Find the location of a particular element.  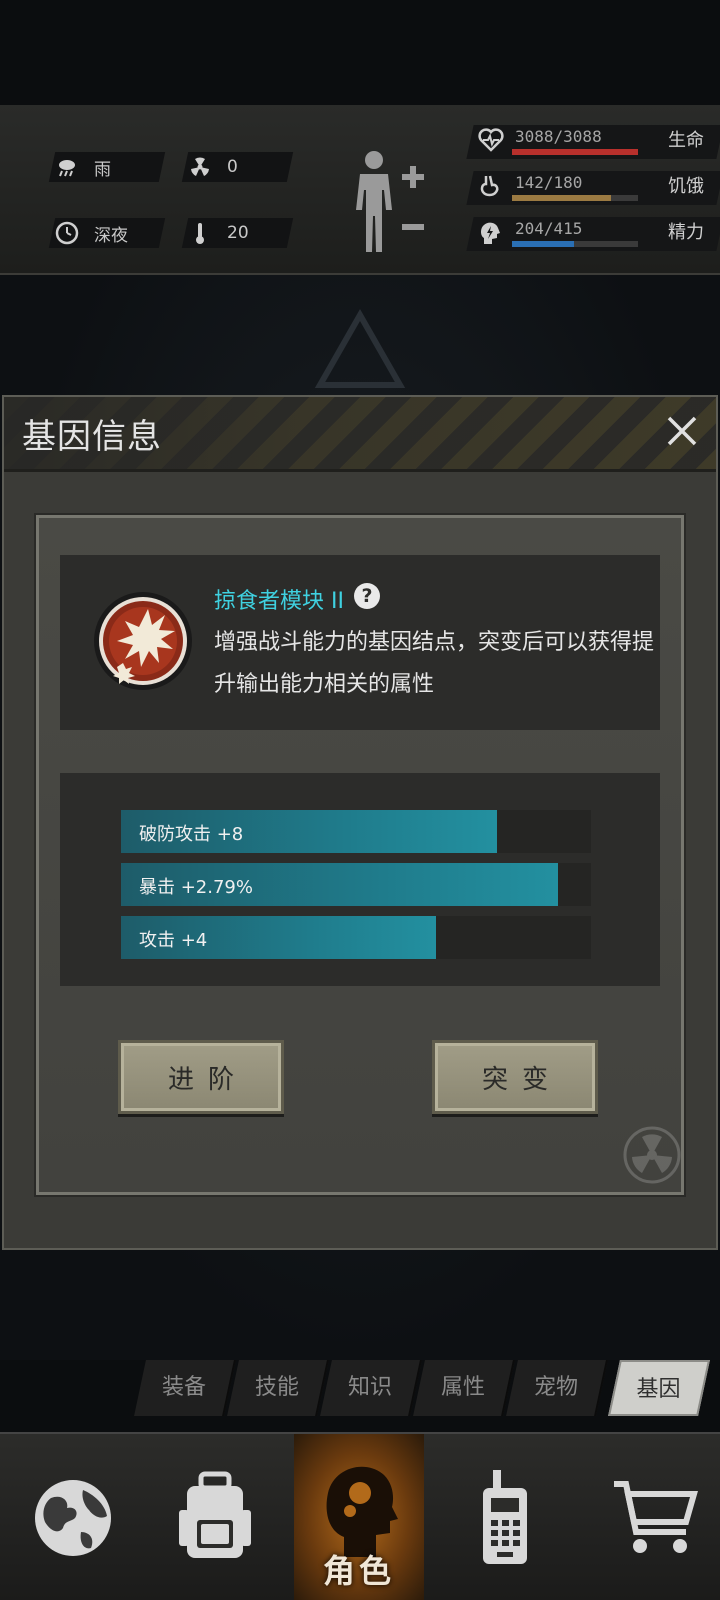

tab-label: 知识 is located at coordinates (369, 1387).